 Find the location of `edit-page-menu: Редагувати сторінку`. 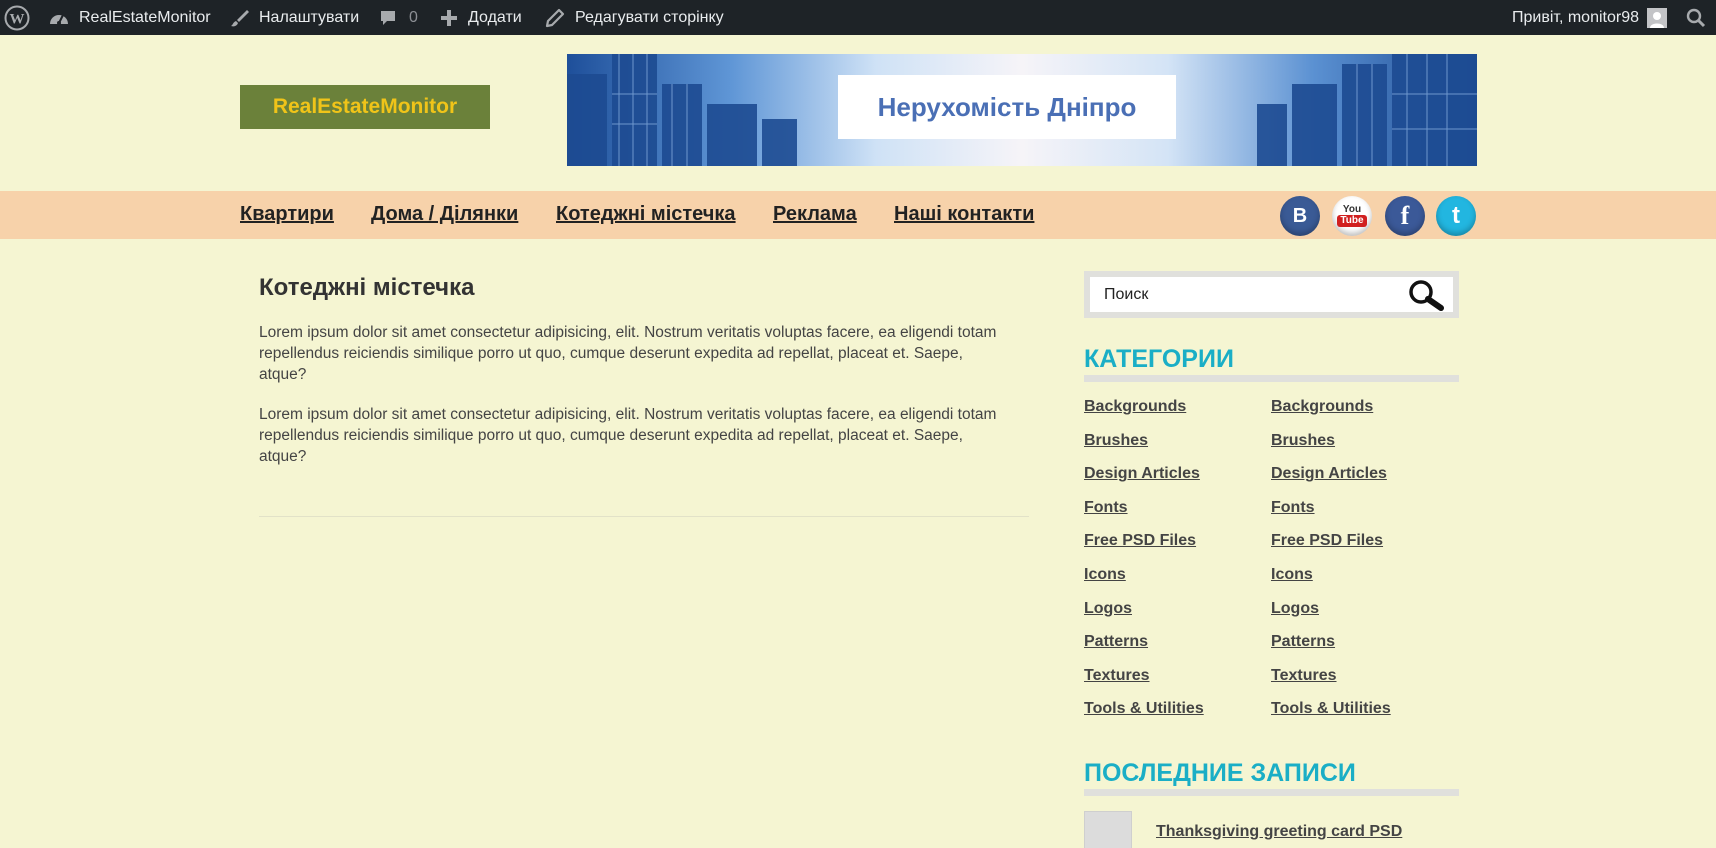

edit-page-menu: Редагувати сторінку is located at coordinates (634, 17).